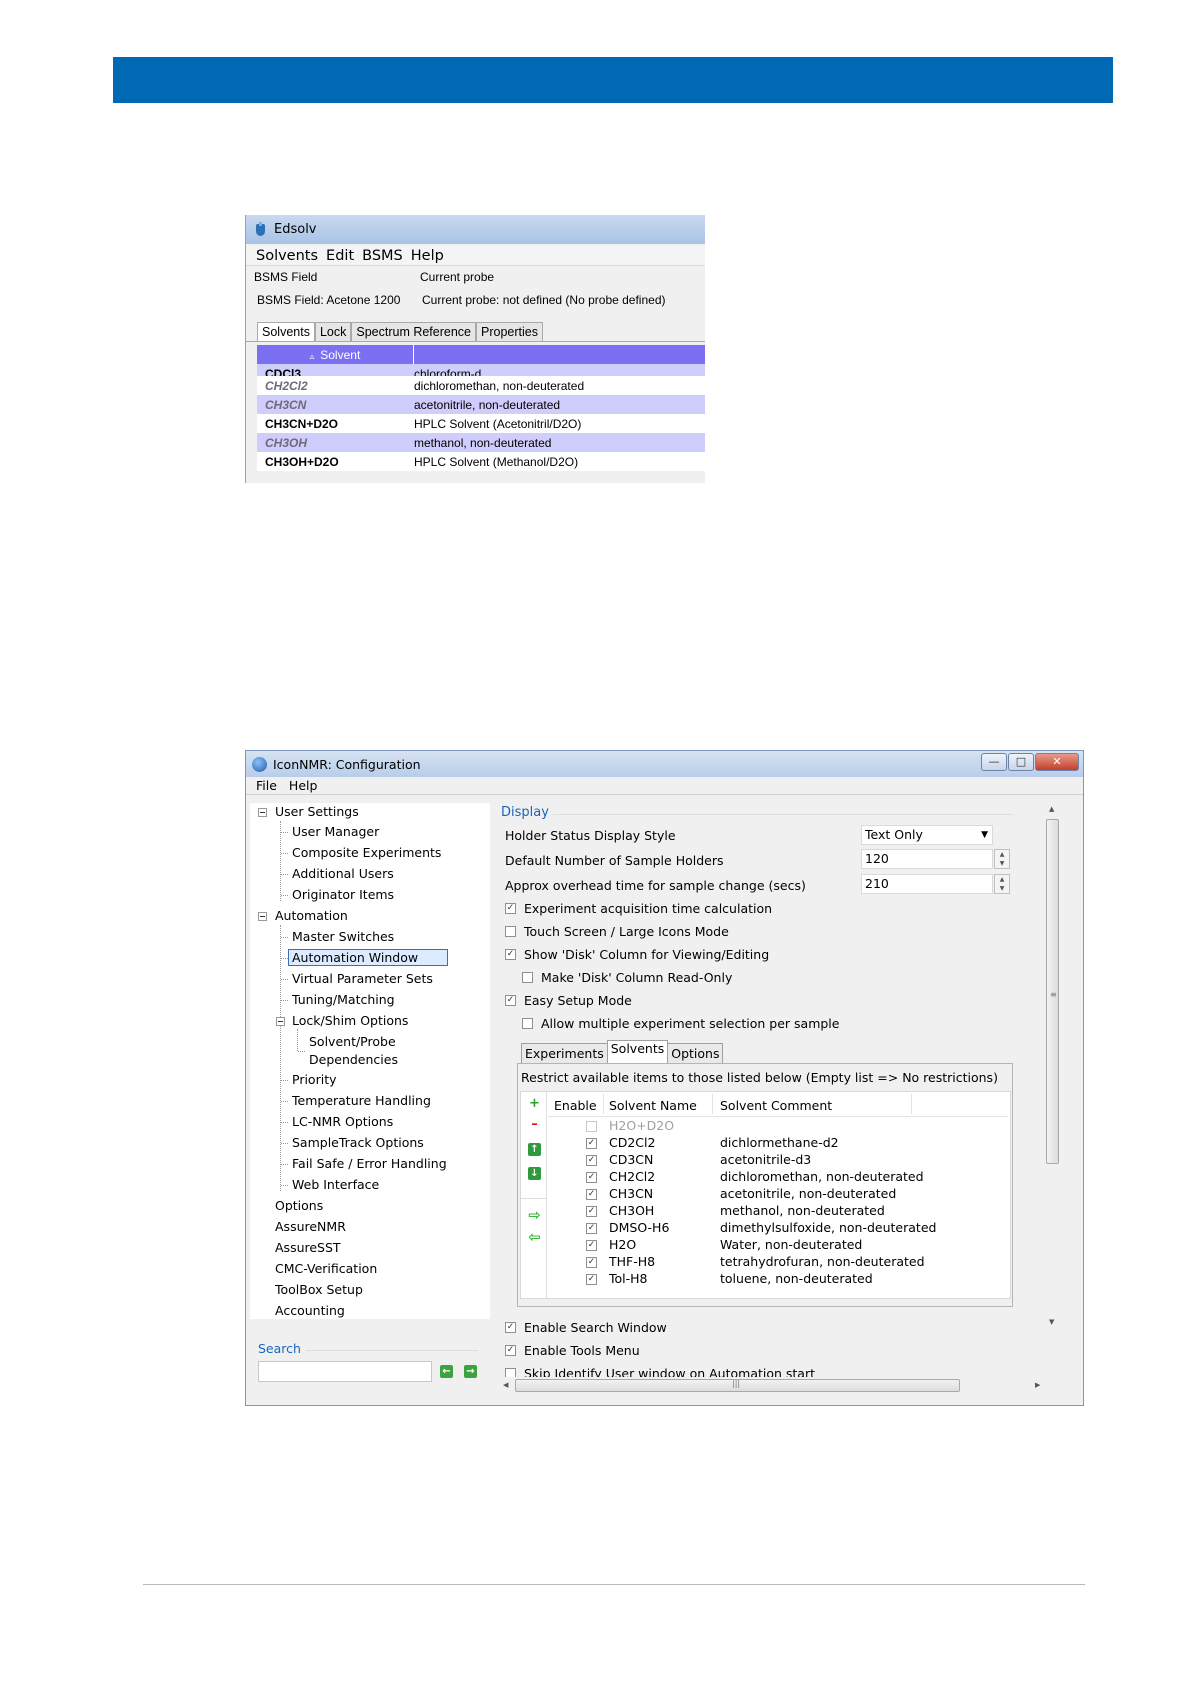 The width and height of the screenshot is (1191, 1684). Describe the element at coordinates (534, 1215) in the screenshot. I see `export-right-icon: ⇨` at that location.